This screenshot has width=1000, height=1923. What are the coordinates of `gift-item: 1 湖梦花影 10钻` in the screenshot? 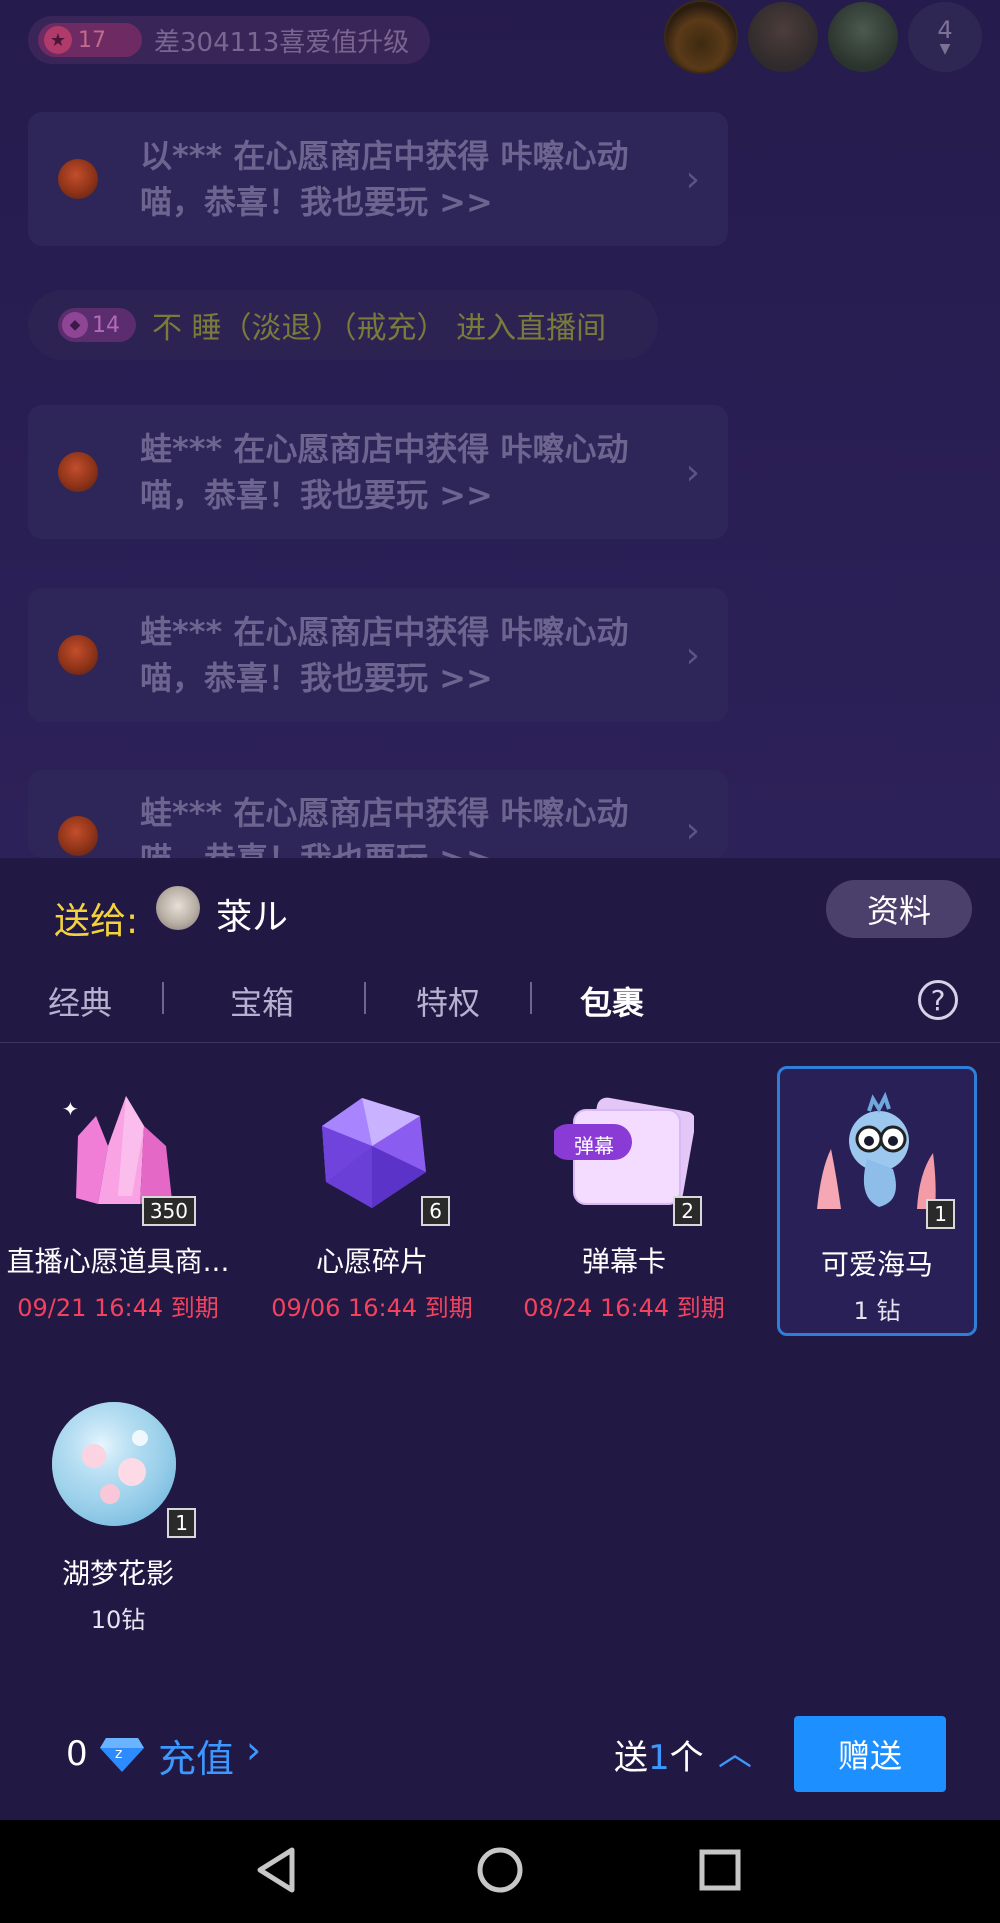 It's located at (118, 1516).